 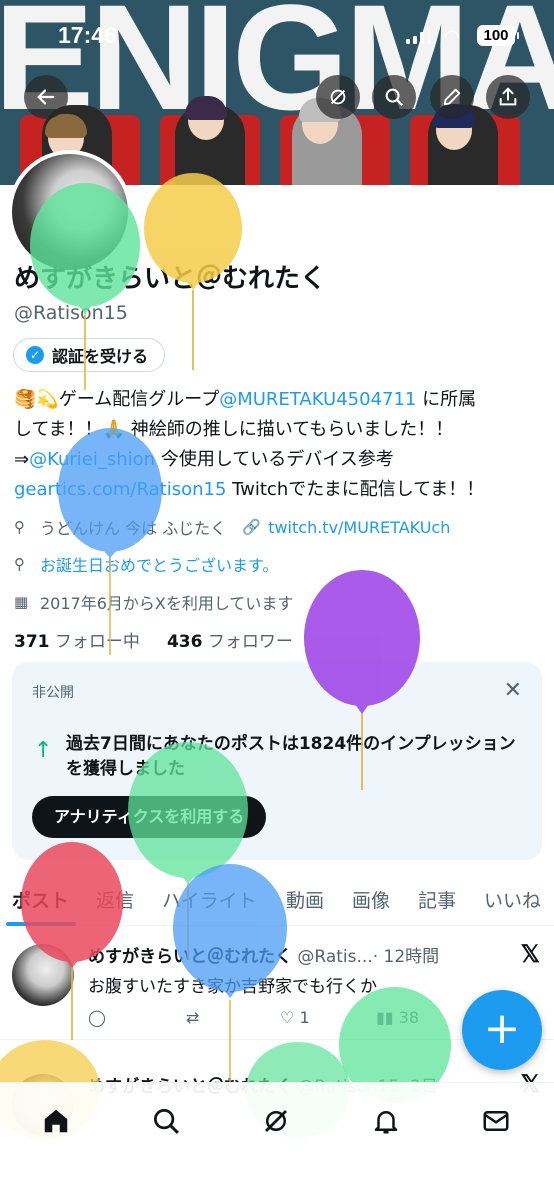 I want to click on bio-text: ⇒, so click(x=22, y=459).